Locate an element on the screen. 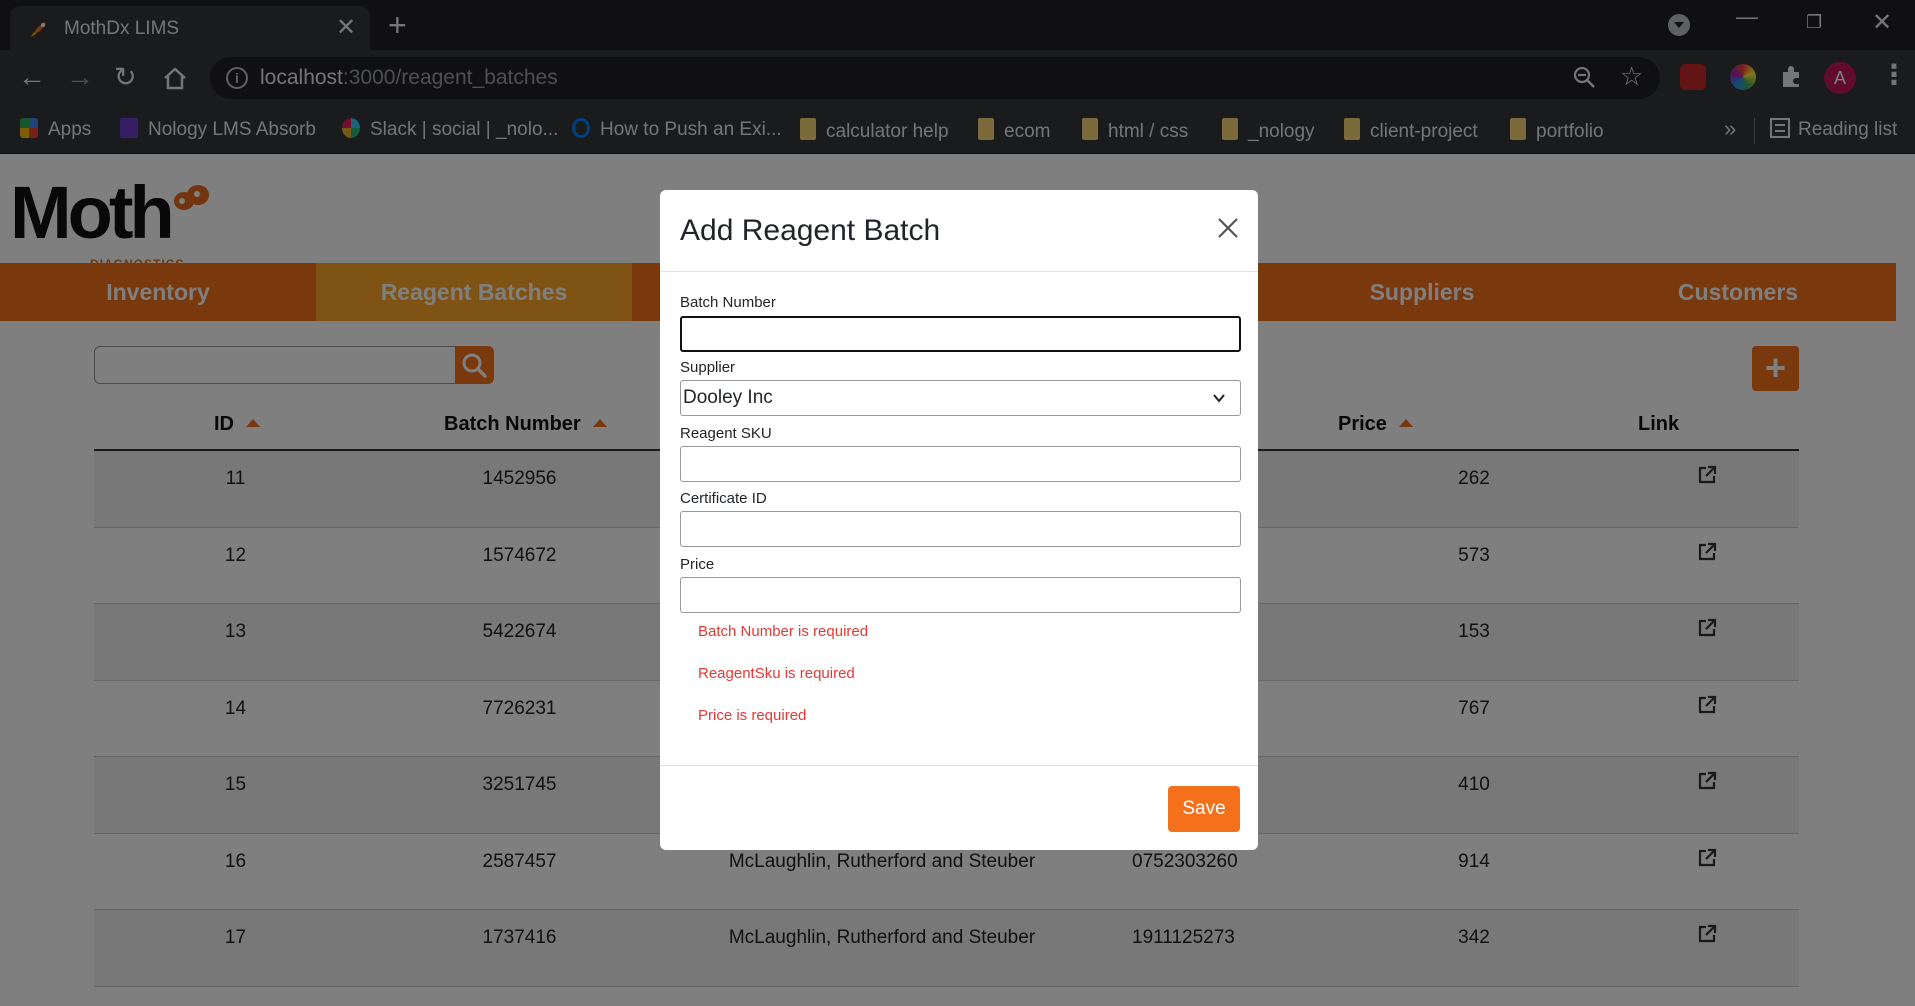  save-button: Save is located at coordinates (1204, 809).